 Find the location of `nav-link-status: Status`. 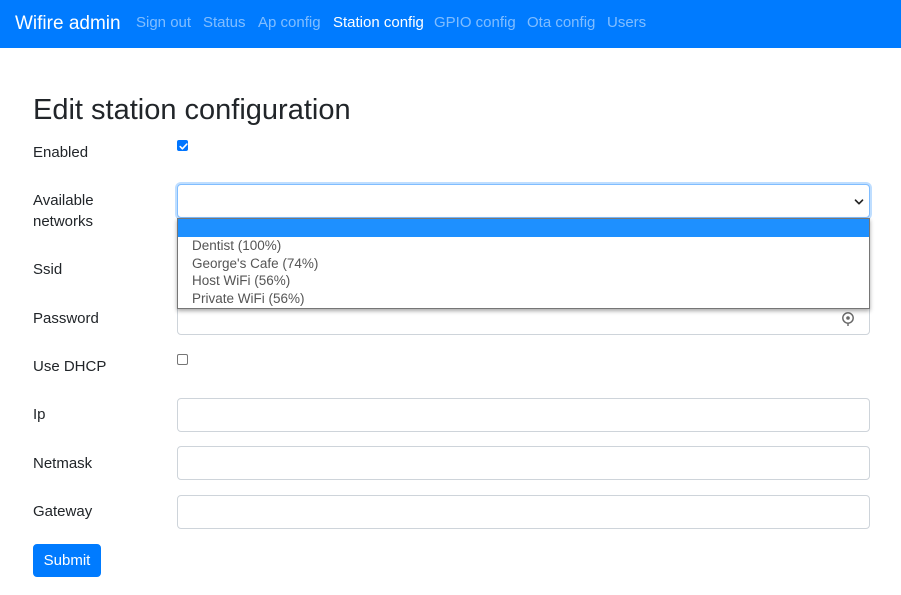

nav-link-status: Status is located at coordinates (224, 23).